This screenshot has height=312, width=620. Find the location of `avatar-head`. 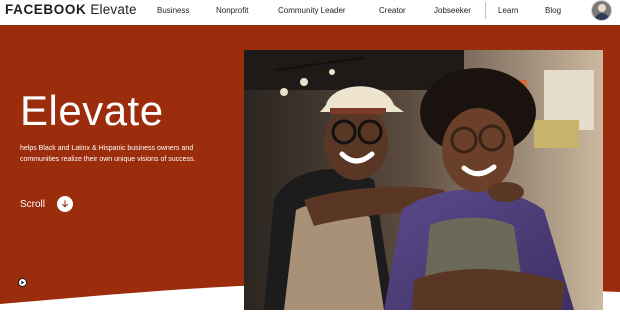

avatar-head is located at coordinates (602, 8).